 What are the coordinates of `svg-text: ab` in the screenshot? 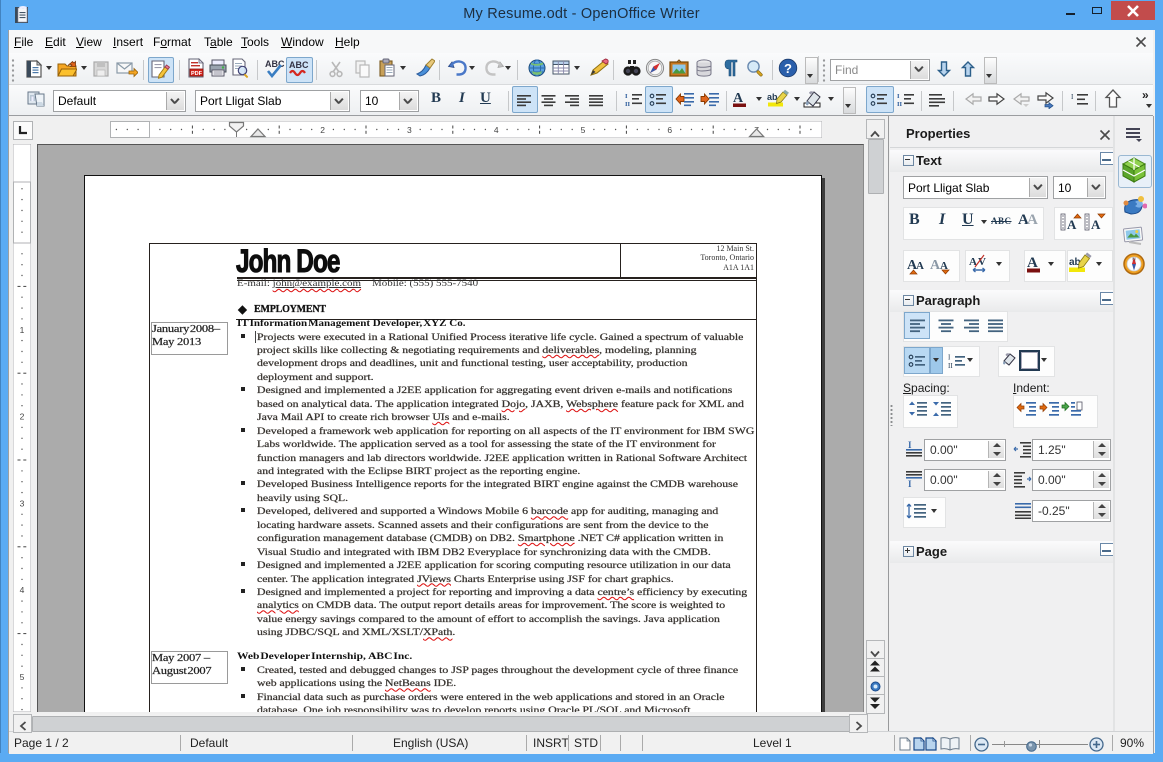 It's located at (772, 97).